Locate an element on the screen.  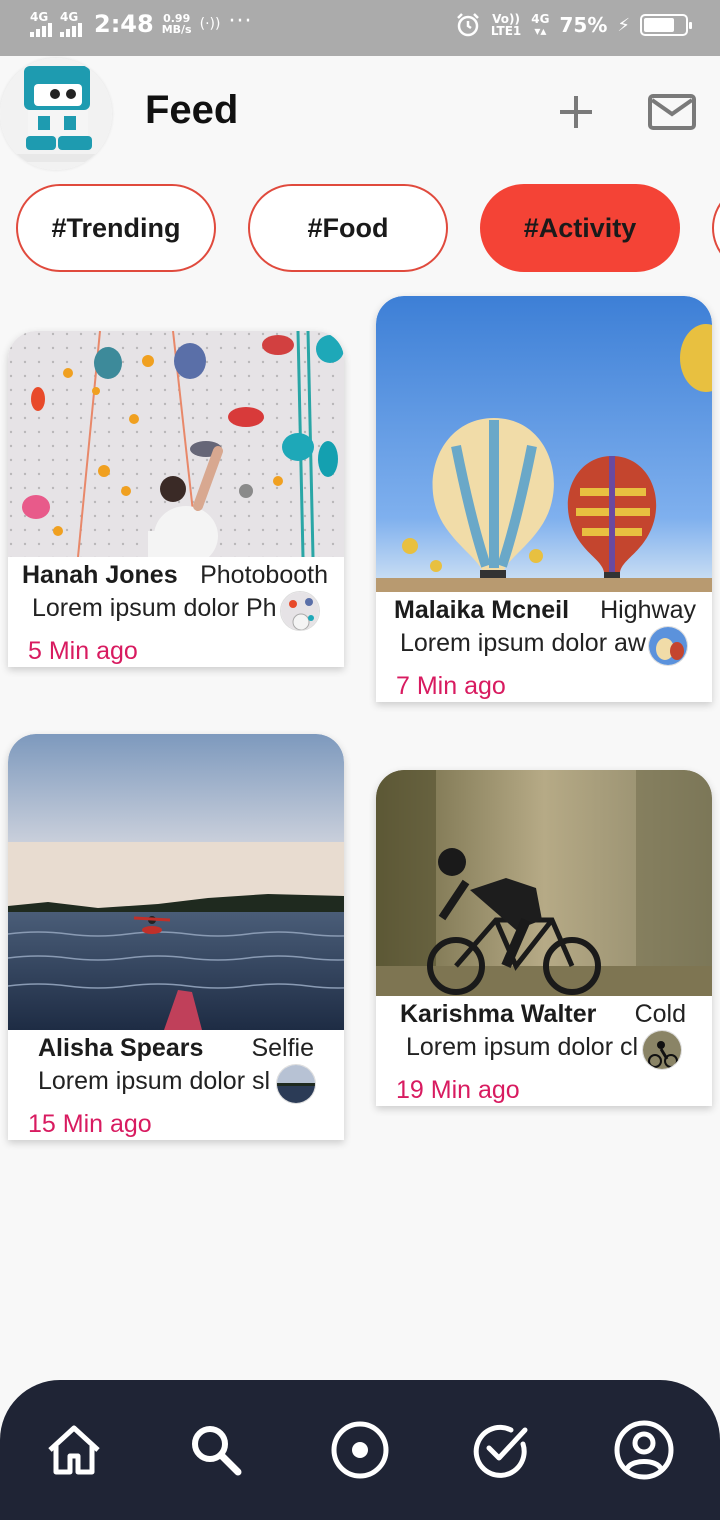
profile-icon is located at coordinates (644, 1450).